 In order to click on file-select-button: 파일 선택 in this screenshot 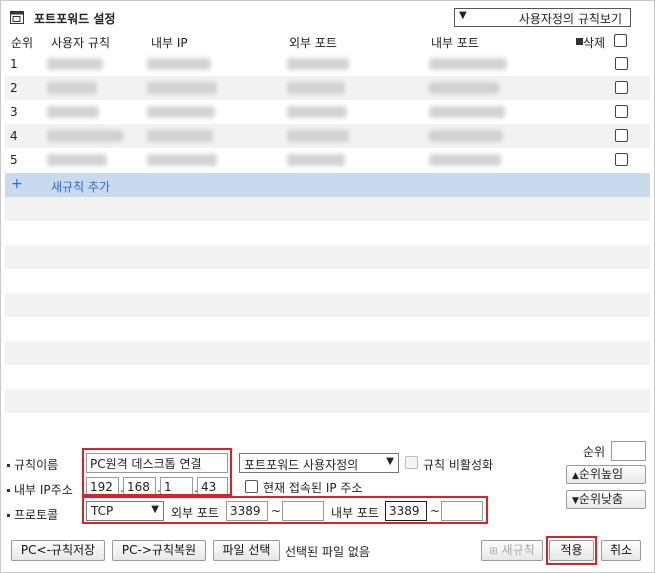, I will do `click(246, 550)`.